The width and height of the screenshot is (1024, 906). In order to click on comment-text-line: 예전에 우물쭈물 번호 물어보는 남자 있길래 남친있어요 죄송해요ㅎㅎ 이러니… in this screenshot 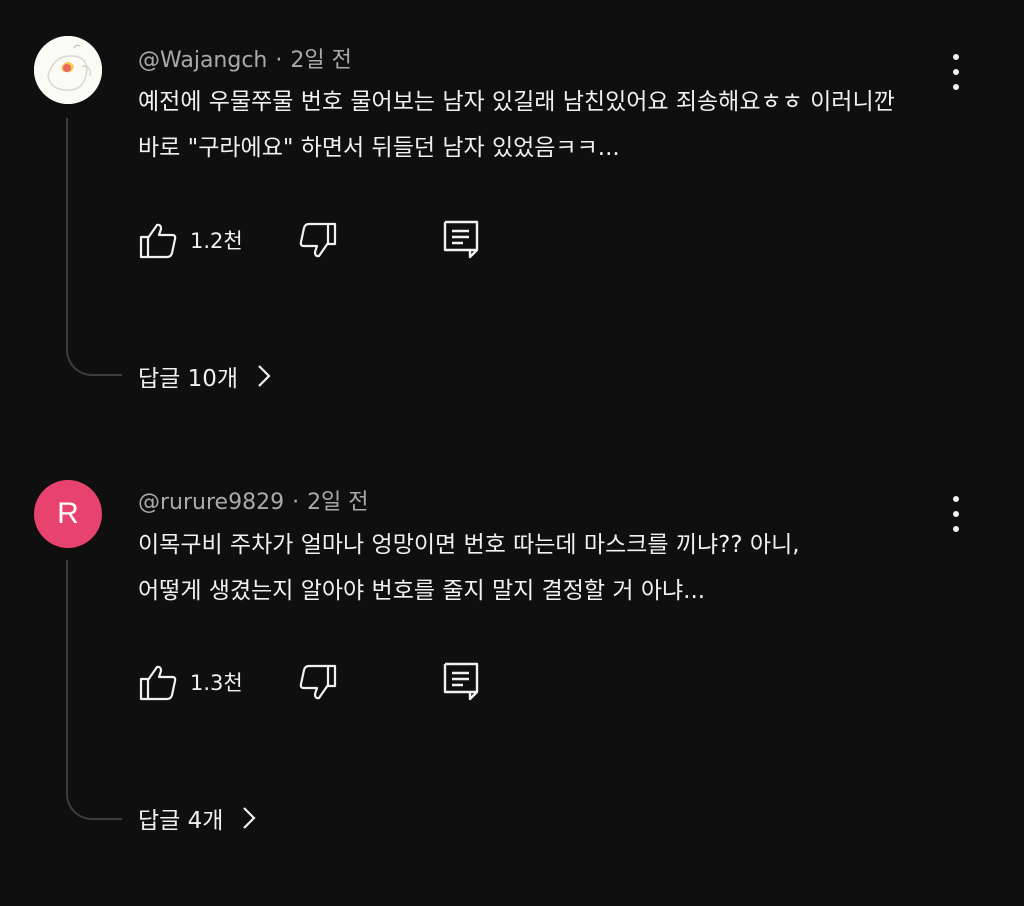, I will do `click(516, 102)`.